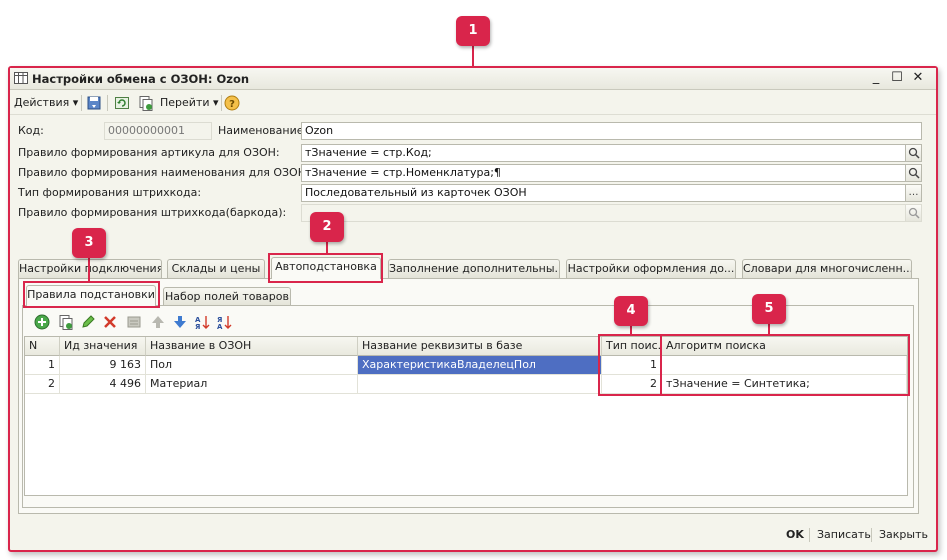 The width and height of the screenshot is (947, 560). What do you see at coordinates (632, 384) in the screenshot?
I see `table-row-cell-type: 2` at bounding box center [632, 384].